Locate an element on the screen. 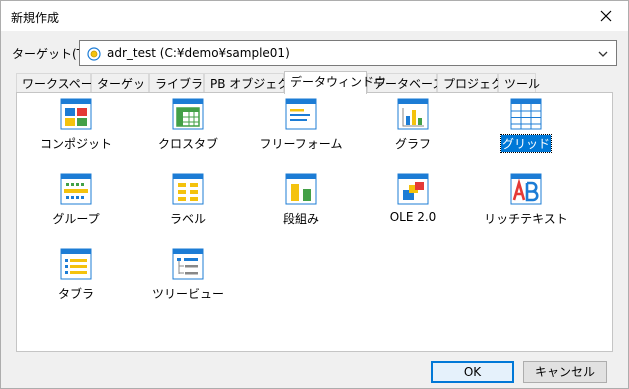 The image size is (629, 389). tab-workspace: ワークスペース is located at coordinates (60, 83).